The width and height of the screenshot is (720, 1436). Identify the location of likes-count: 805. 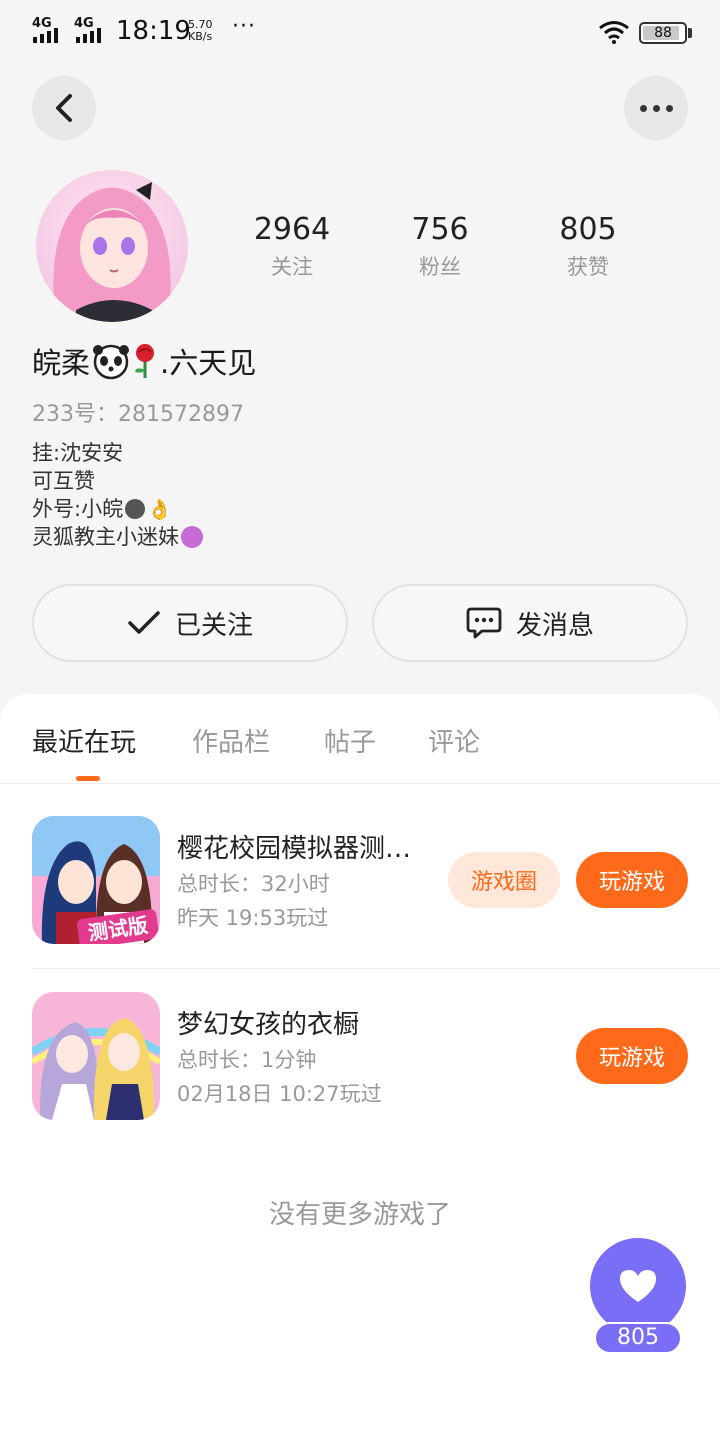
(588, 229).